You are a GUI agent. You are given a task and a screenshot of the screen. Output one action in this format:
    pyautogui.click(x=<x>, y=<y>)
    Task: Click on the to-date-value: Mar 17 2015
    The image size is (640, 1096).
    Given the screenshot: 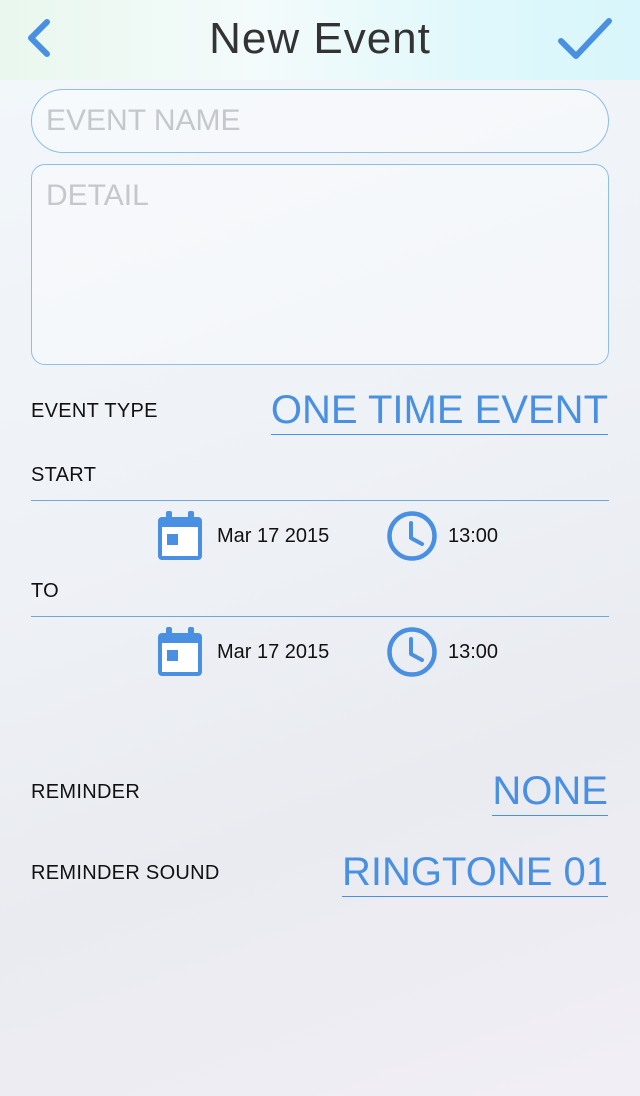 What is the action you would take?
    pyautogui.click(x=273, y=651)
    